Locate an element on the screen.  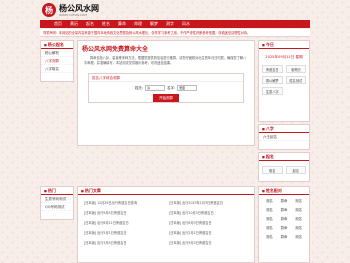
hot-articles-title: 热门文章 is located at coordinates (166, 191).